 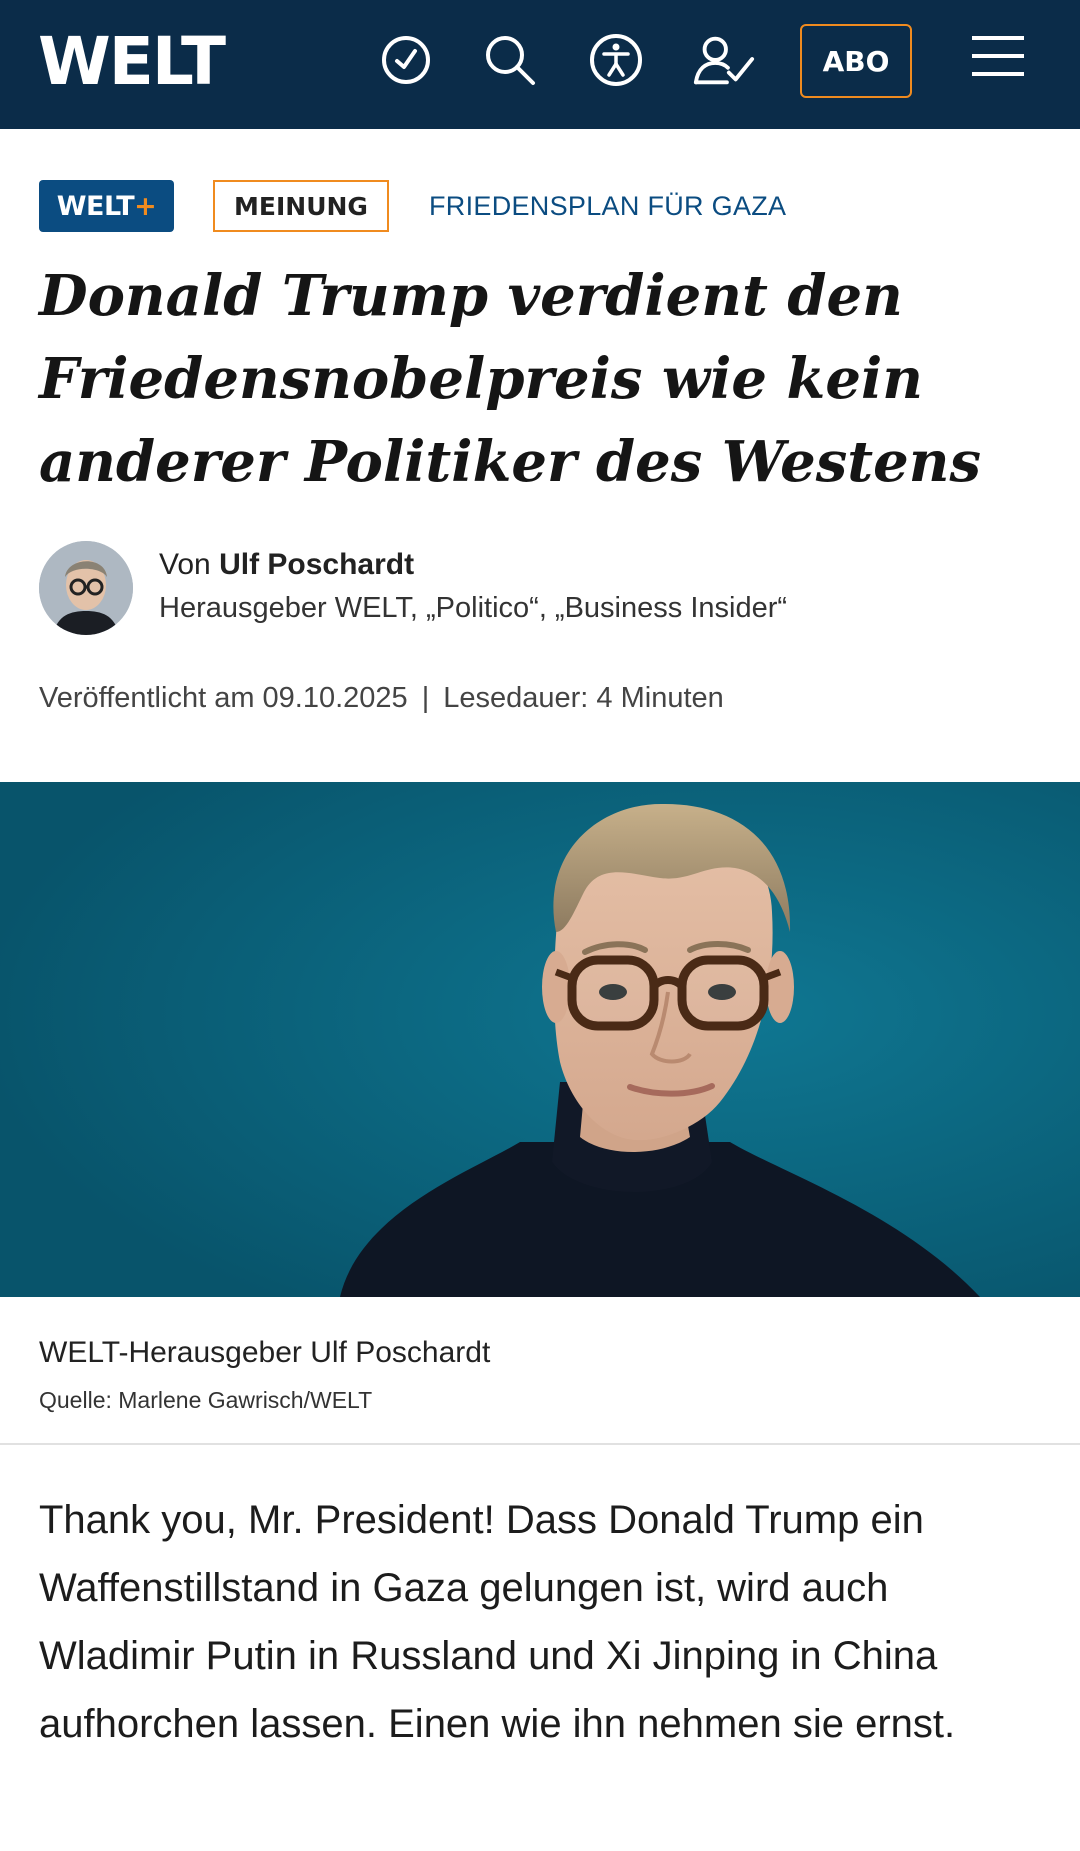 I want to click on top-navigation-bar: WELT ABO, so click(x=540, y=64).